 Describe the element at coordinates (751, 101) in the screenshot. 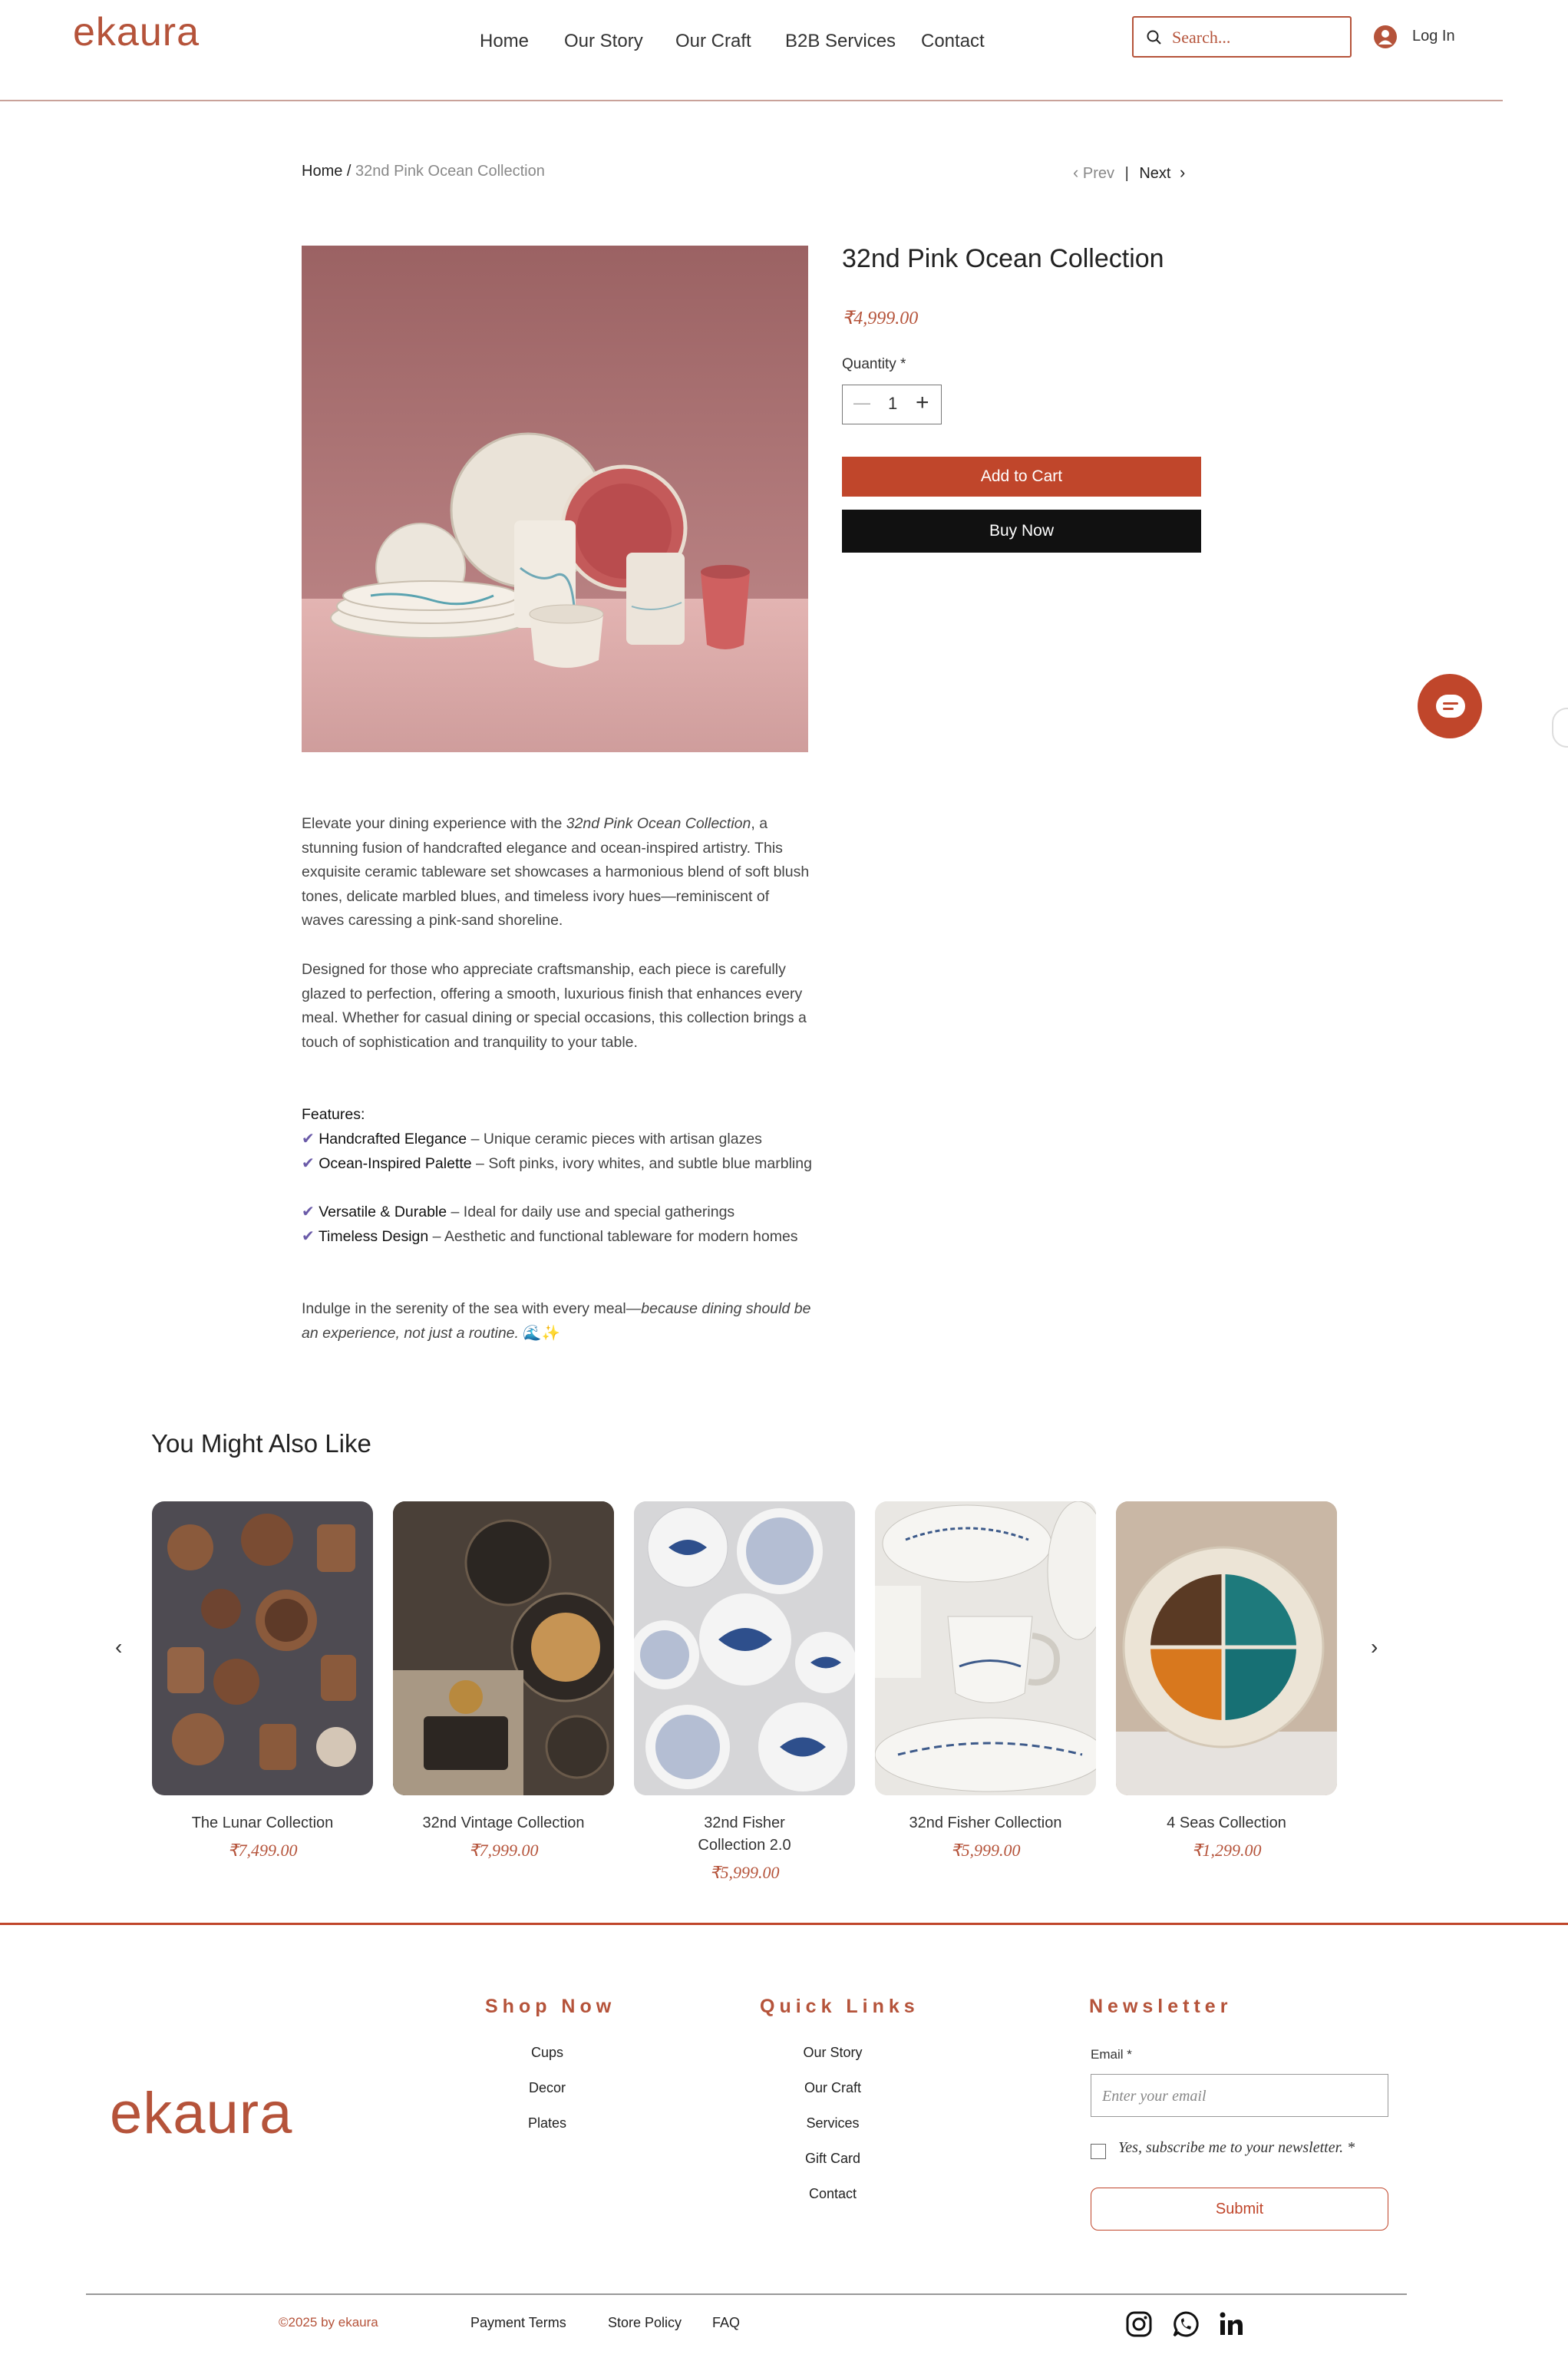

I see `header-divider` at that location.